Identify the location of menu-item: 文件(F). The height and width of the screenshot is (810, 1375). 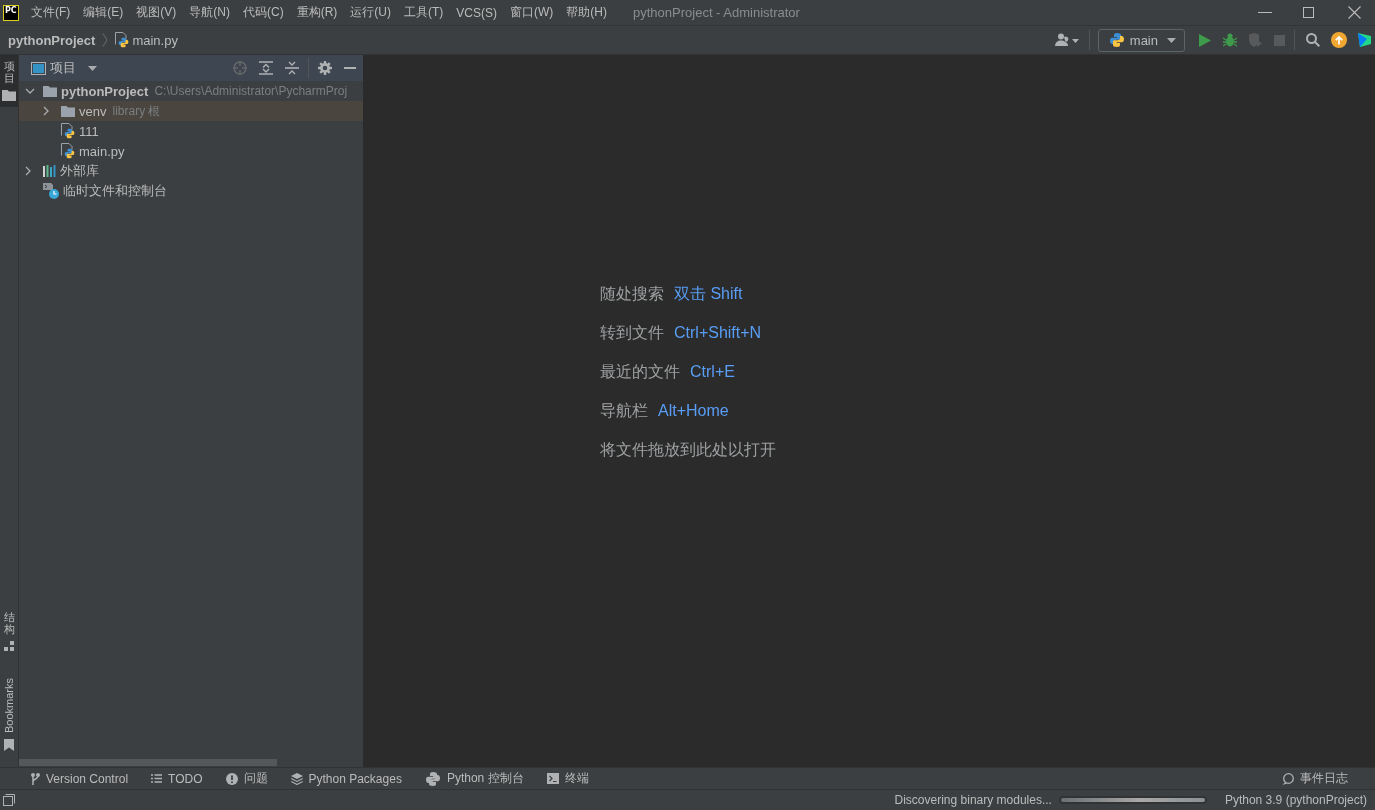
(51, 12).